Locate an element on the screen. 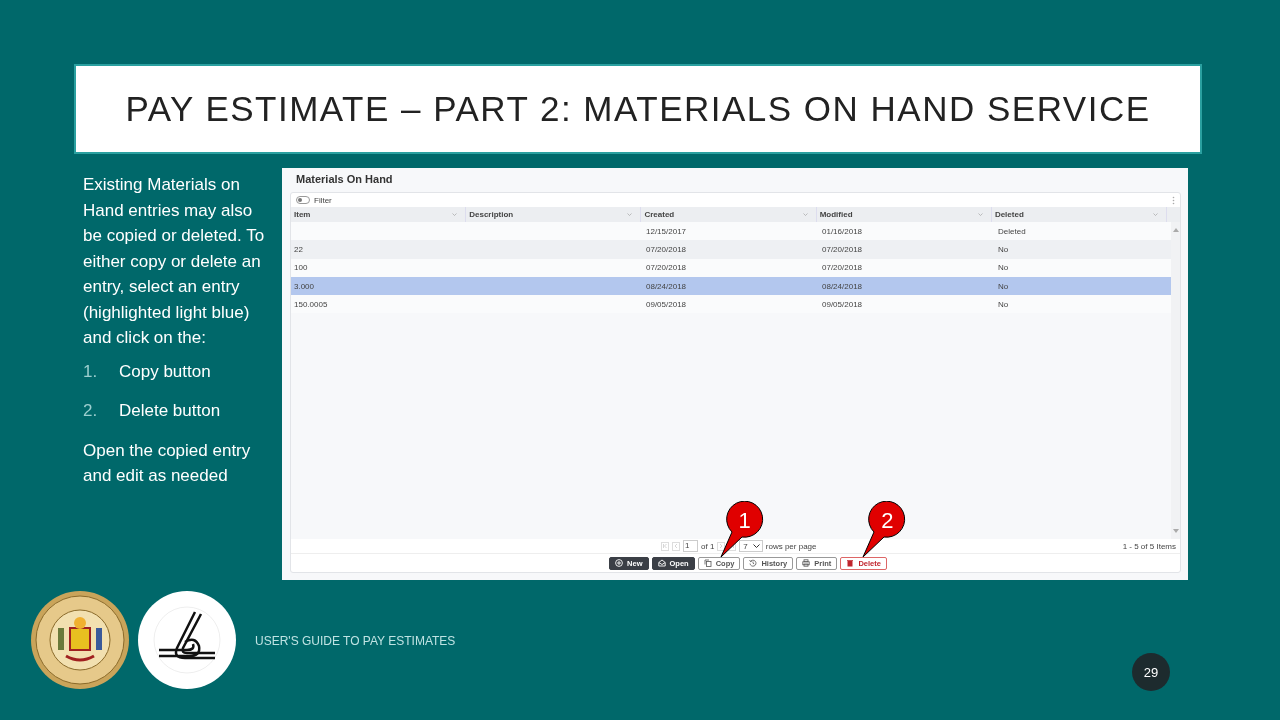  scroll-down-icon is located at coordinates (1175, 531).